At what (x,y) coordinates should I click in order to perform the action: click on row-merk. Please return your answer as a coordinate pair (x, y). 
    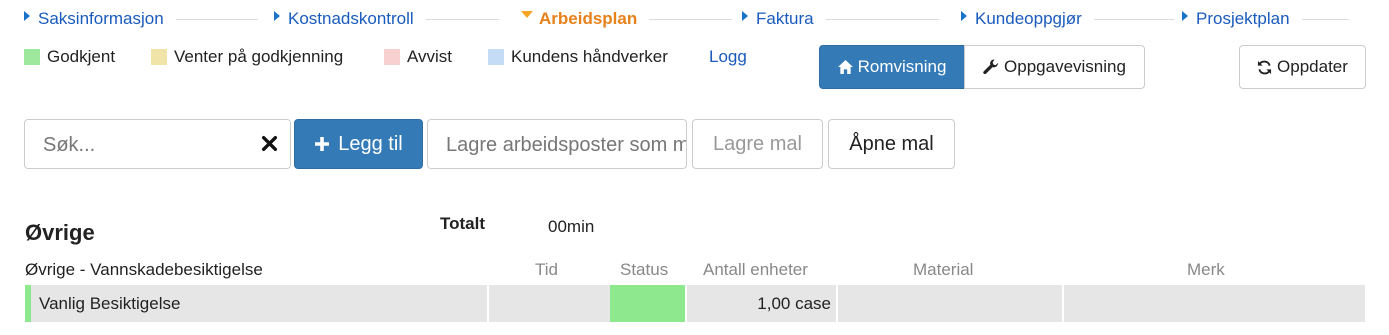
    Looking at the image, I should click on (1214, 303).